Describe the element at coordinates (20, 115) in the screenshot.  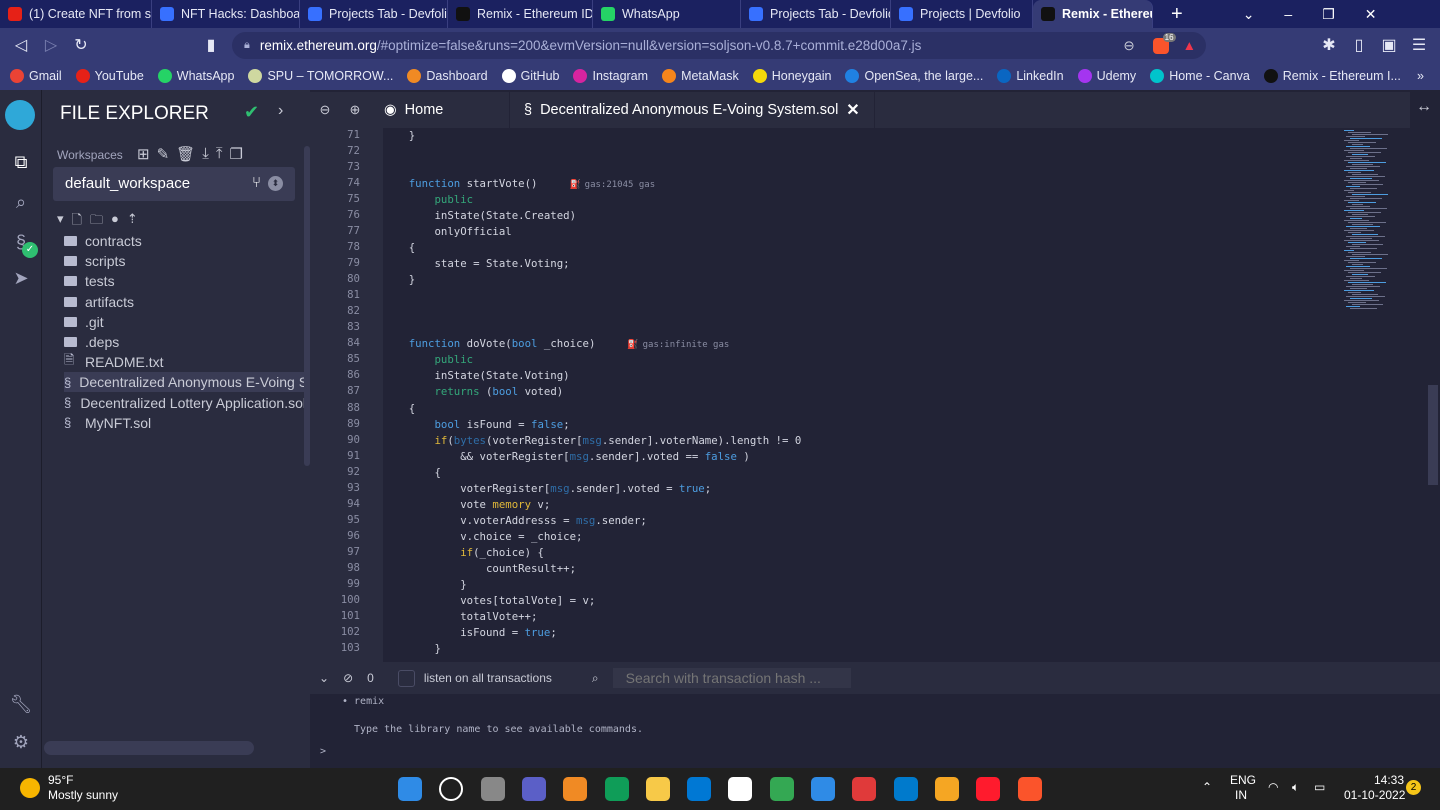
I see `remix-logo-icon` at that location.